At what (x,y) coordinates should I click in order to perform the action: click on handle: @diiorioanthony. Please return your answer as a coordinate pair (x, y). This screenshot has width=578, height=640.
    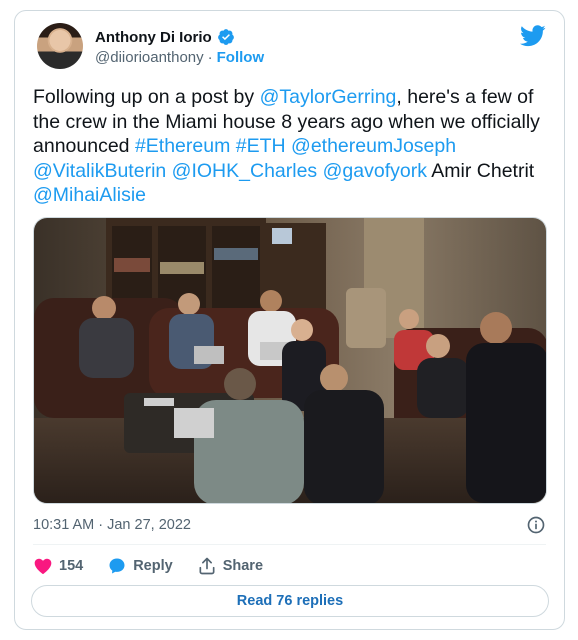
    Looking at the image, I should click on (149, 57).